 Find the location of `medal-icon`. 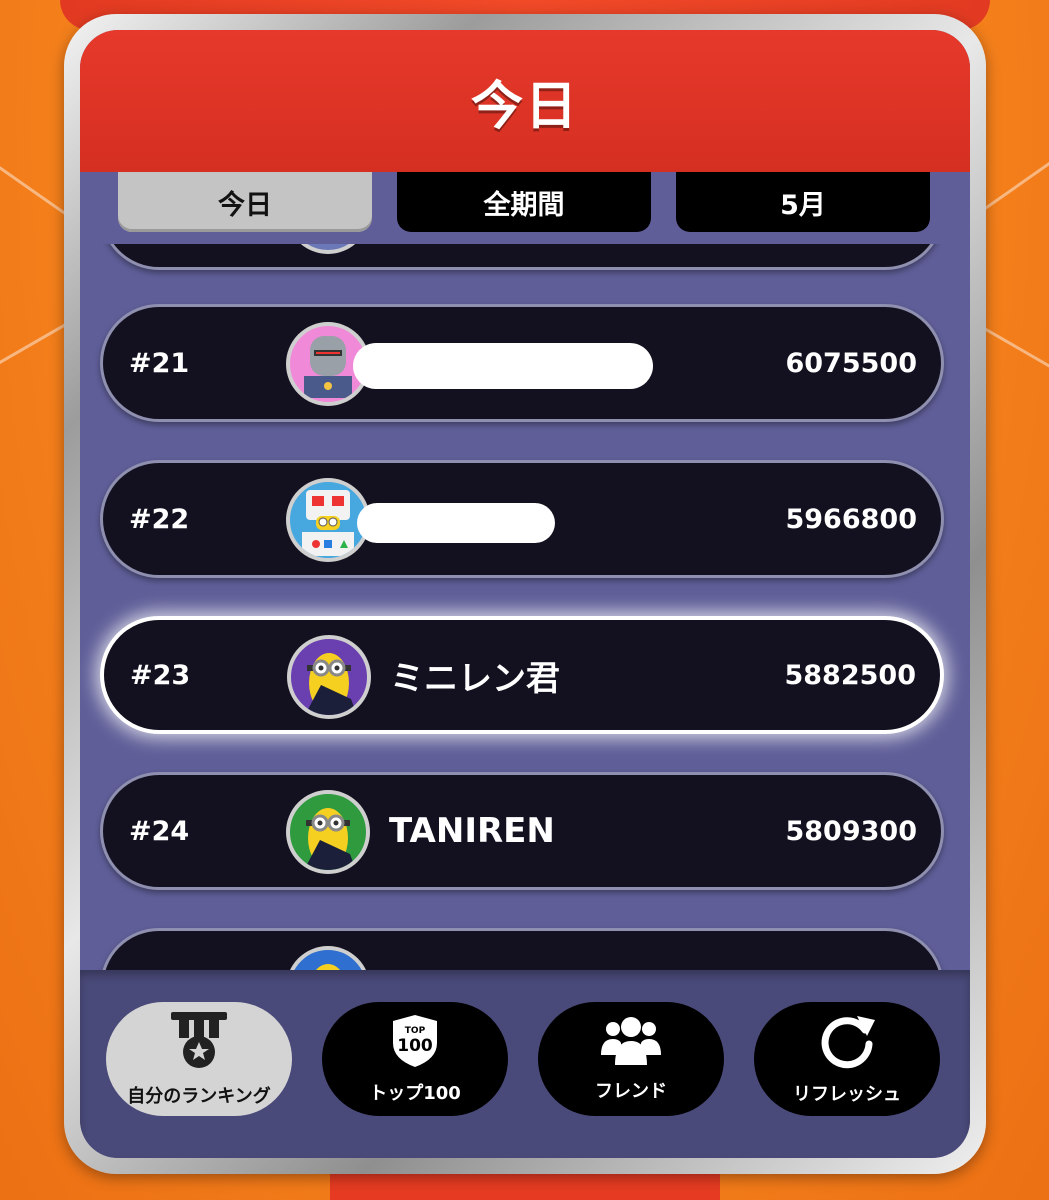

medal-icon is located at coordinates (199, 1043).